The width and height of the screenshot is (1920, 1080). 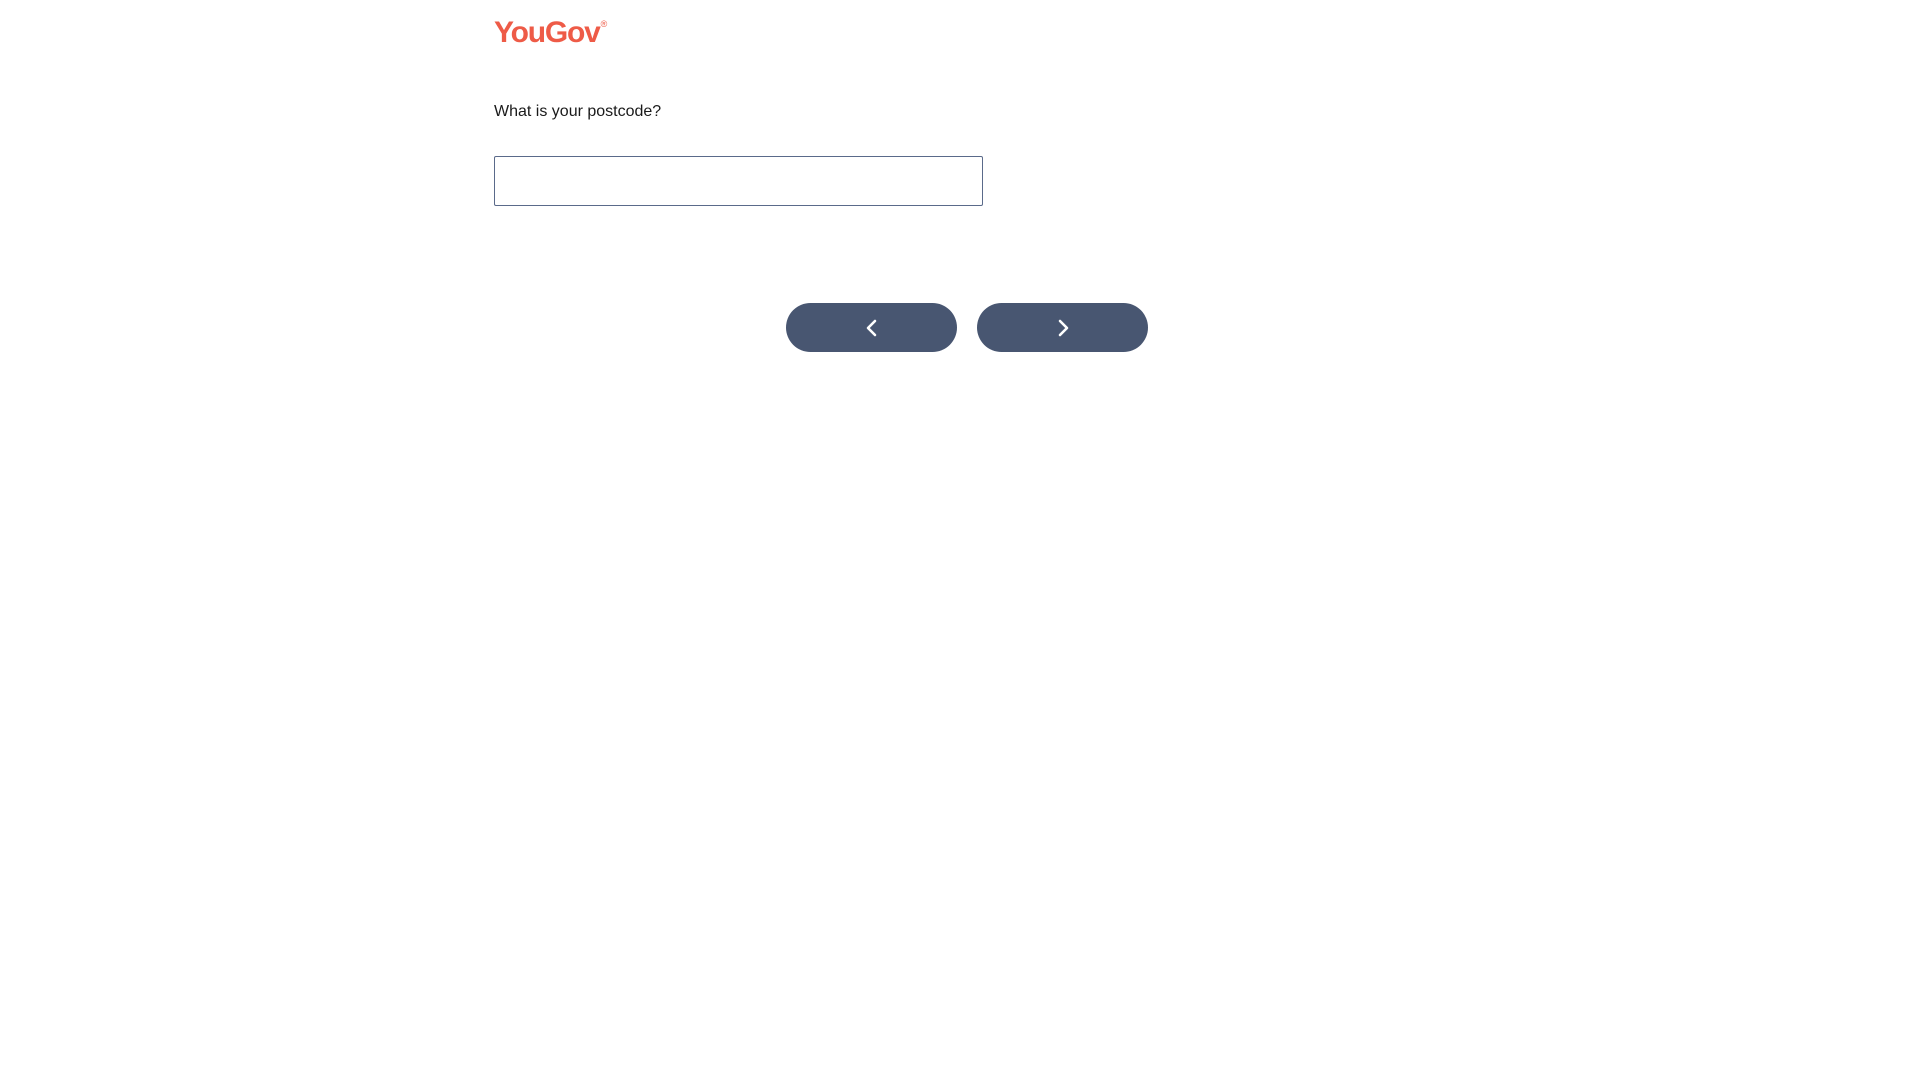 I want to click on next-button, so click(x=1062, y=327).